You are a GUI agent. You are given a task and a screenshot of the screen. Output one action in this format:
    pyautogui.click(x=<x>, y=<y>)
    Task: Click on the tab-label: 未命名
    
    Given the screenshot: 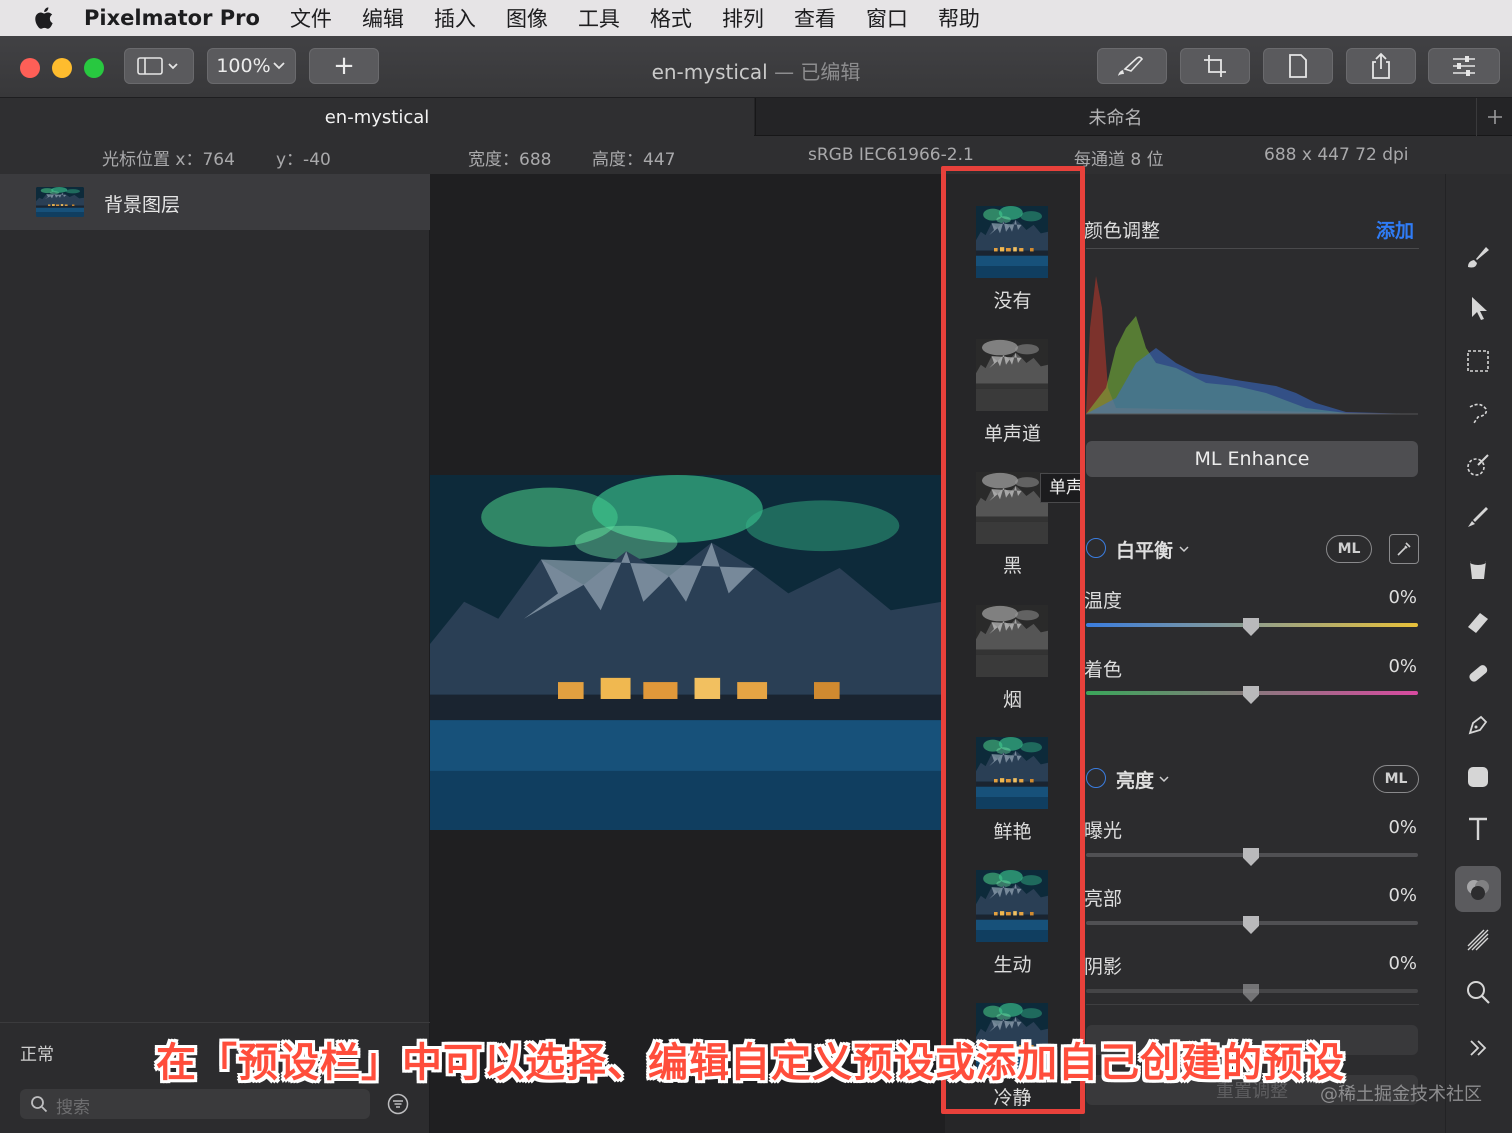 What is the action you would take?
    pyautogui.click(x=1115, y=118)
    